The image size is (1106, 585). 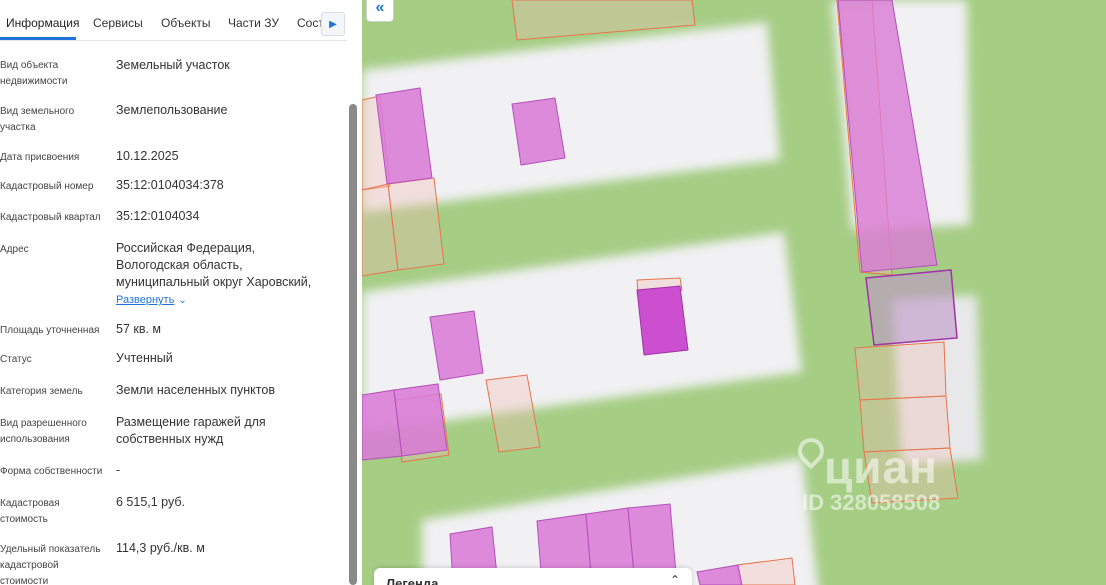 What do you see at coordinates (160, 548) in the screenshot?
I see `value-specific-value: 114,3 руб./кв. м` at bounding box center [160, 548].